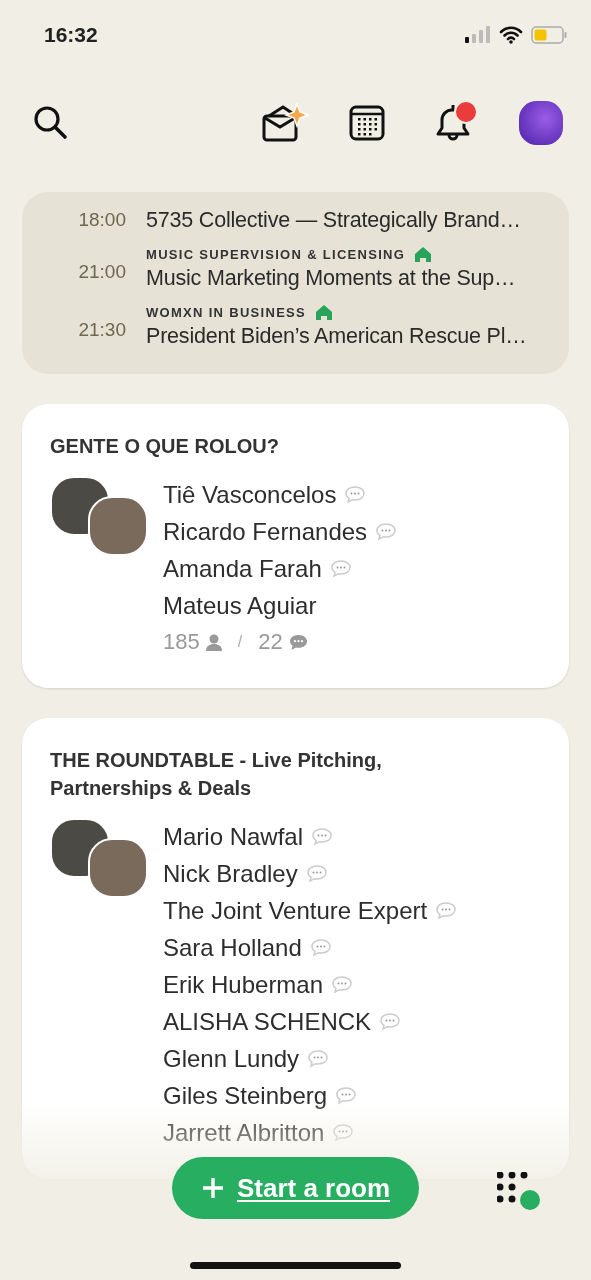  Describe the element at coordinates (102, 272) in the screenshot. I see `event-time: 21:00` at that location.